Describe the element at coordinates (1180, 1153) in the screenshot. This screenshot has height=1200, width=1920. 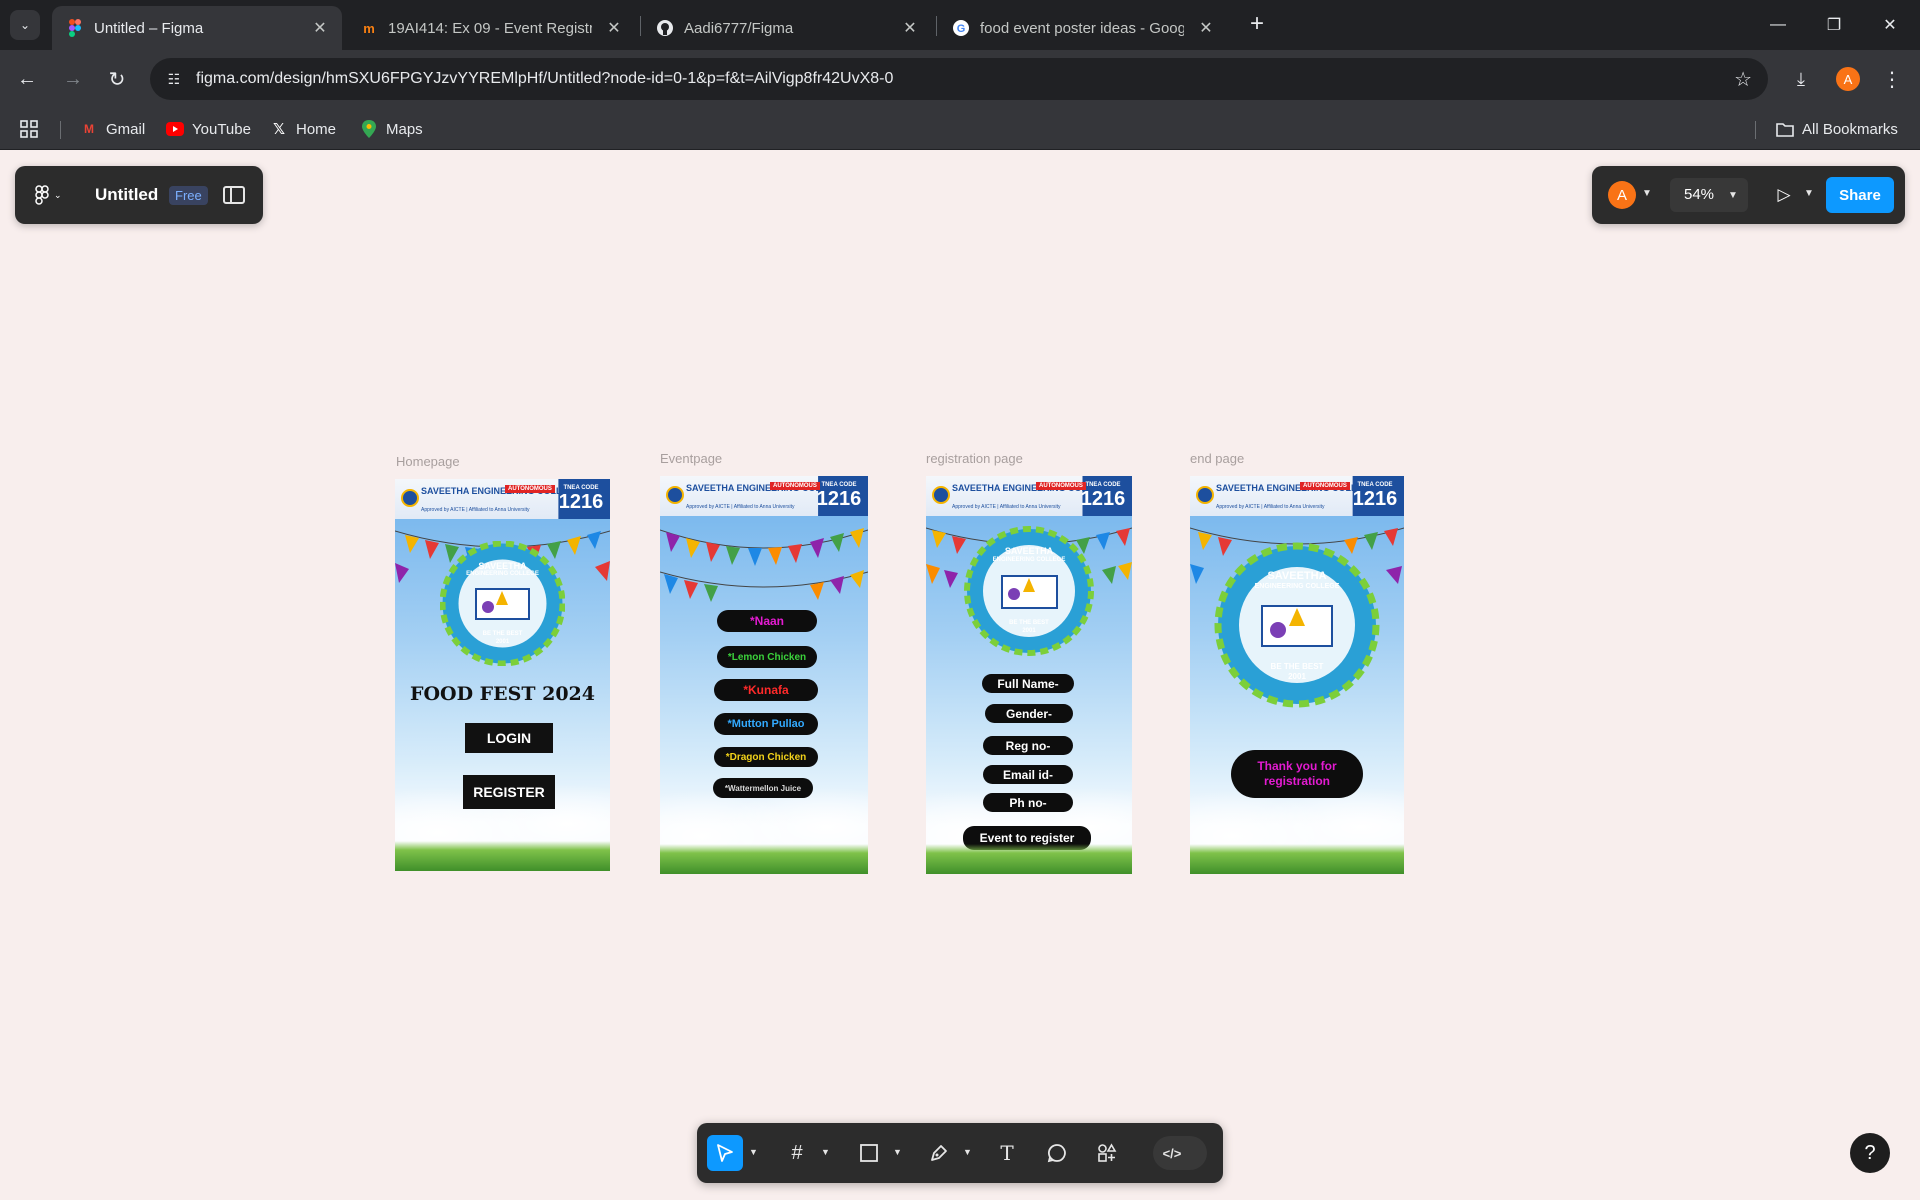
I see `dev-mode-toggle: </>` at that location.